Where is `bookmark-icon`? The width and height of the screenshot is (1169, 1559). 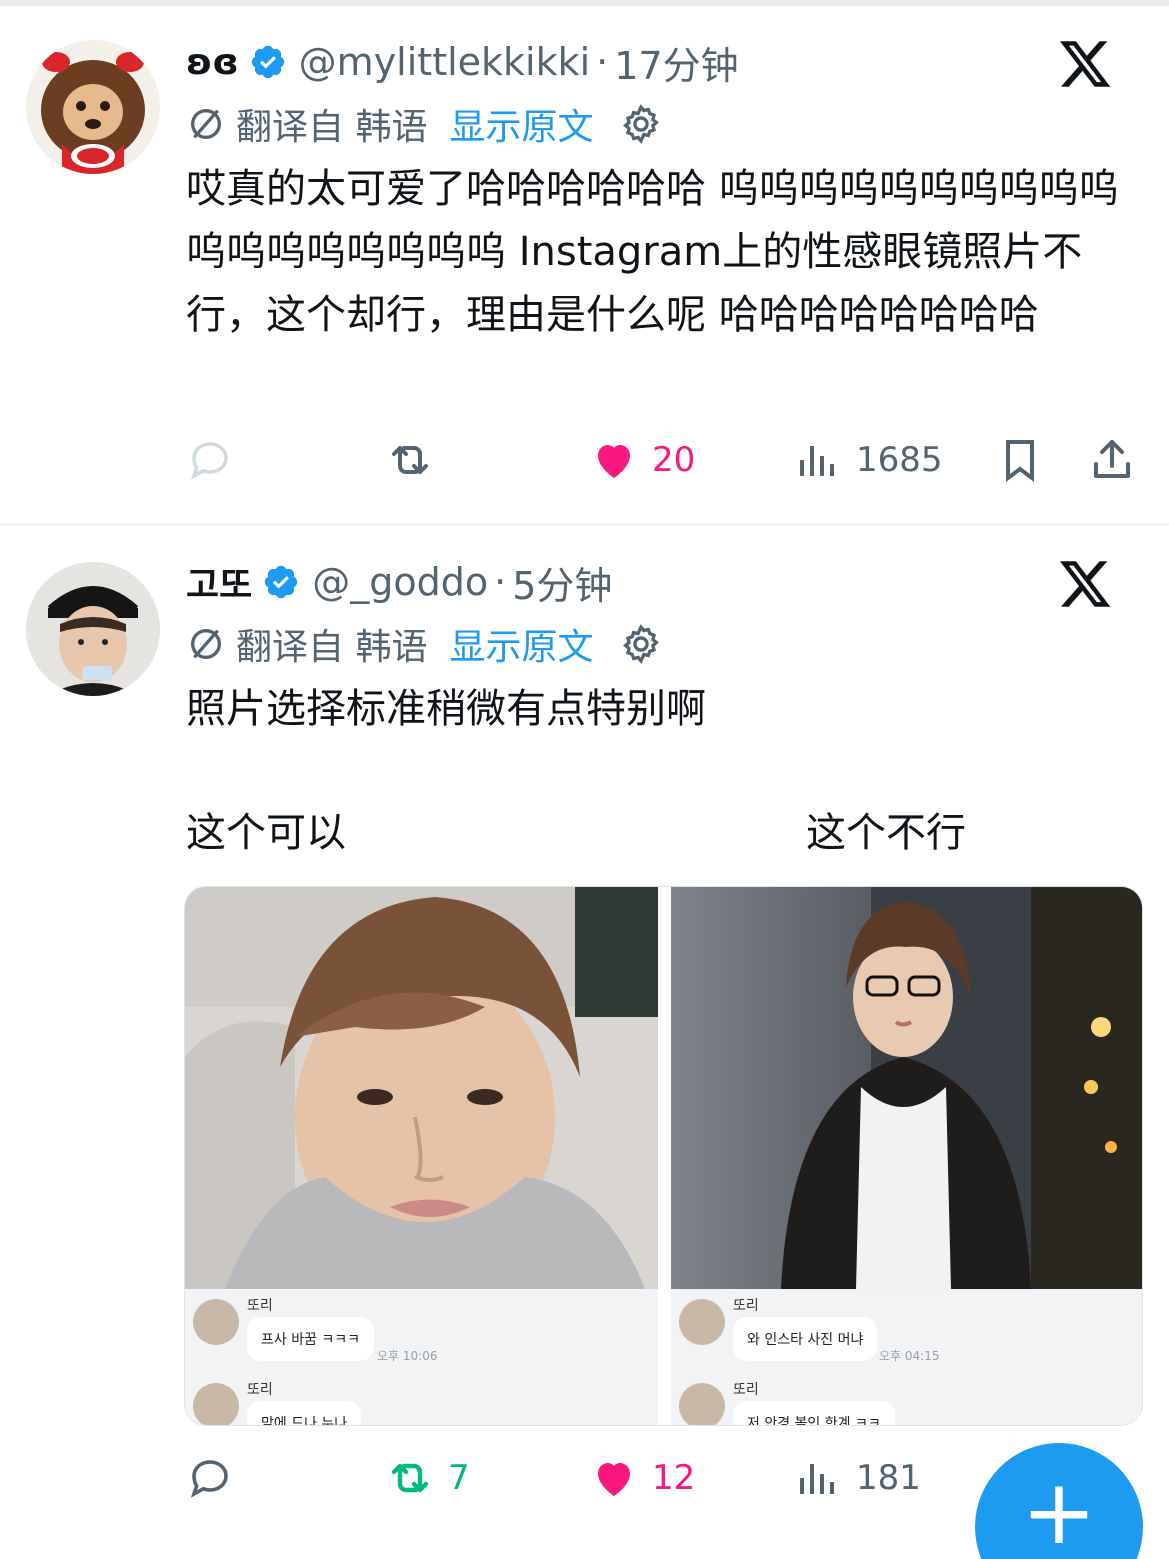 bookmark-icon is located at coordinates (1020, 461).